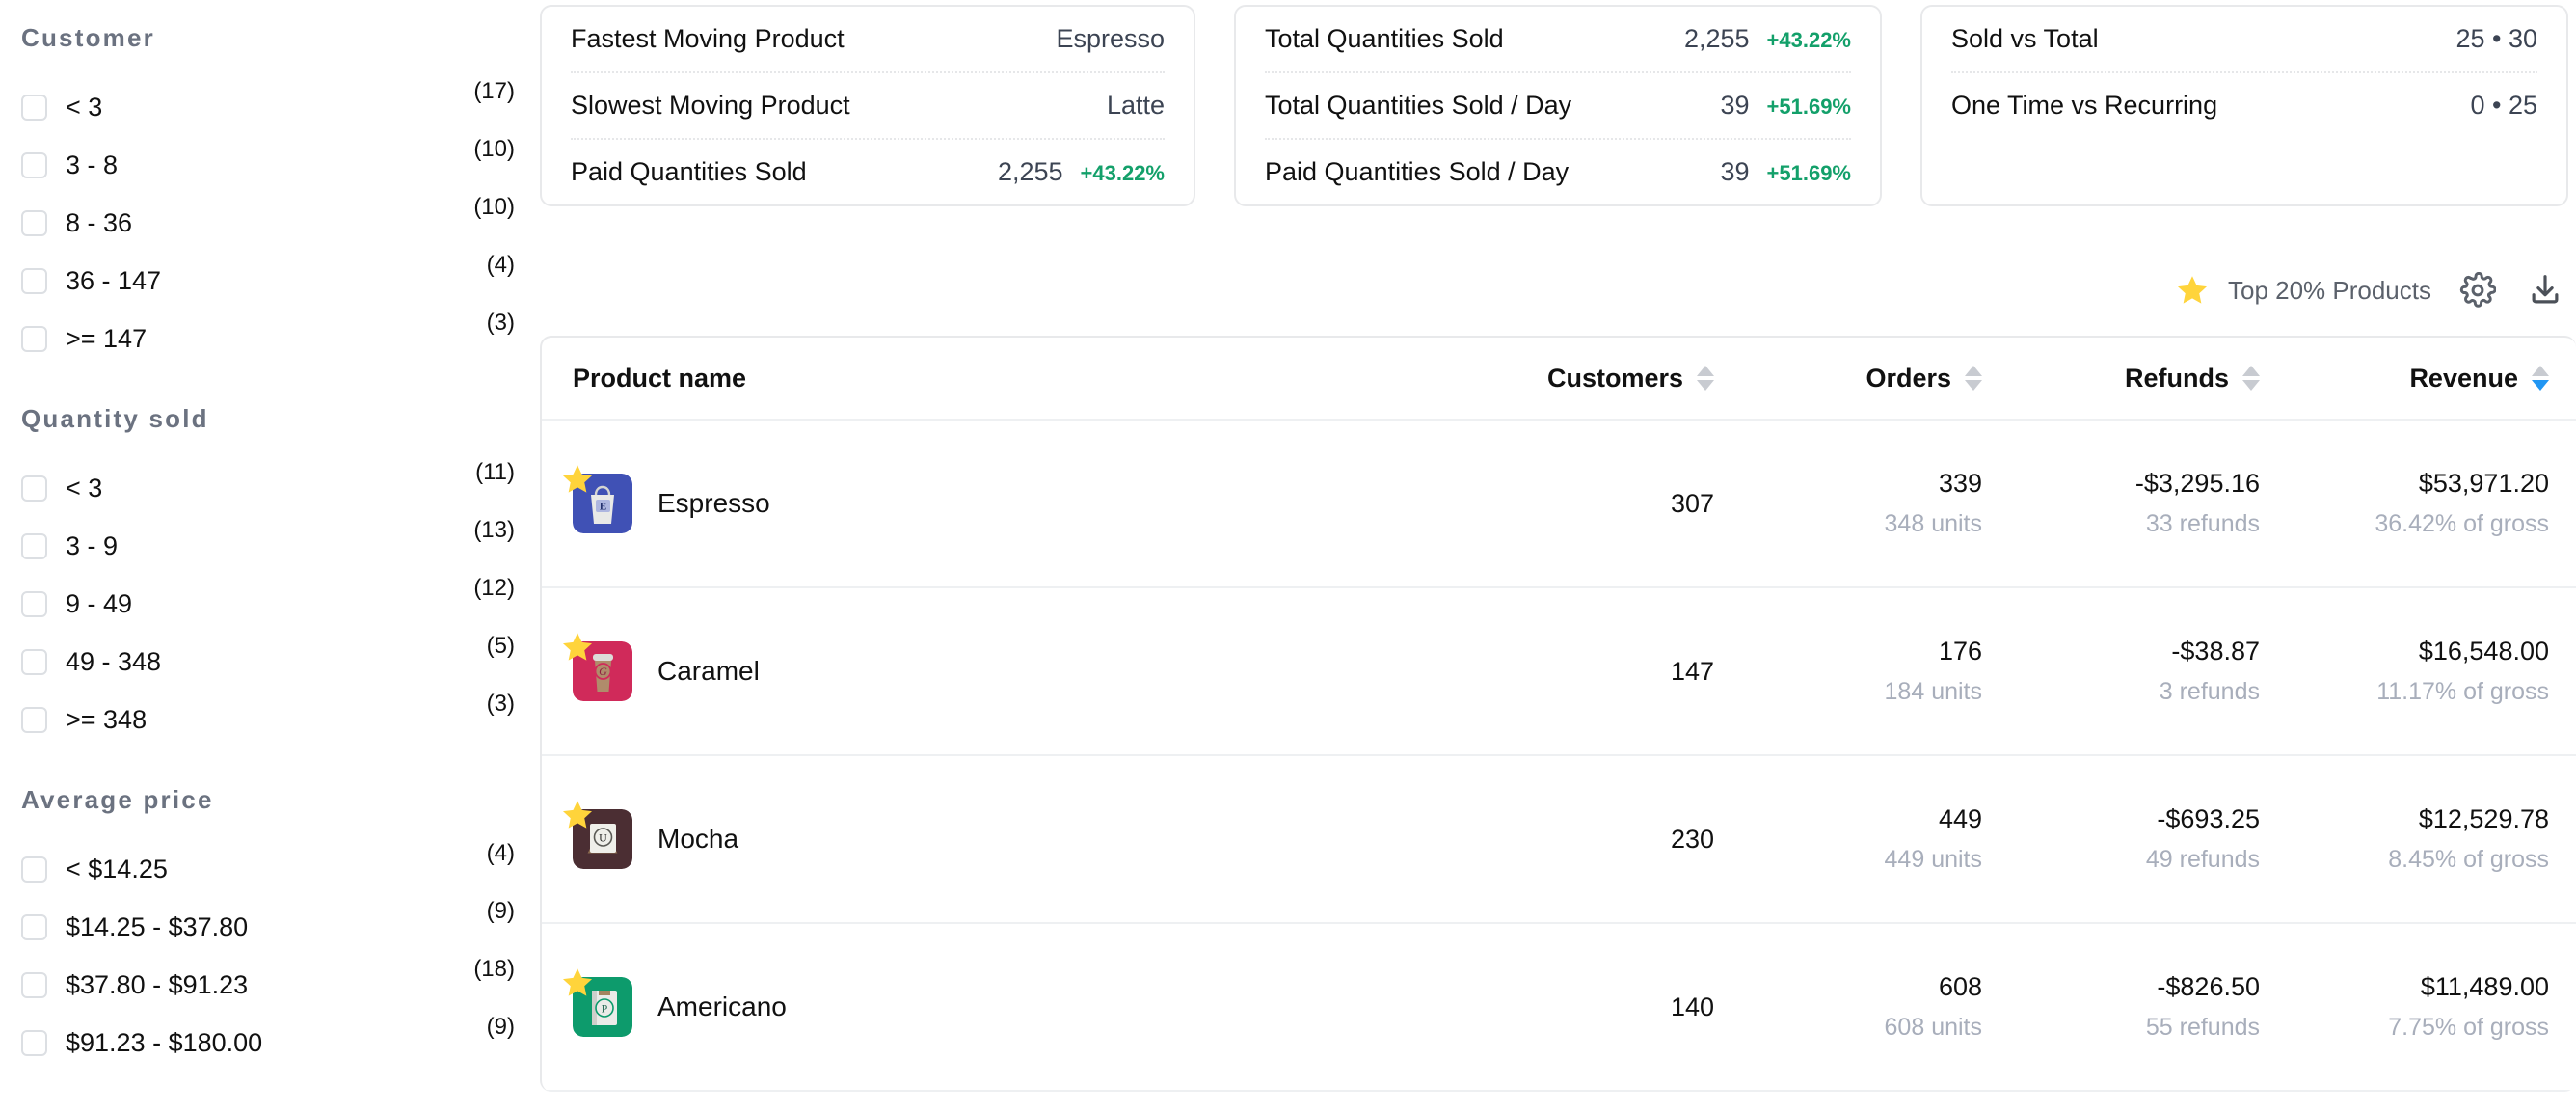 This screenshot has height=1114, width=2576. Describe the element at coordinates (501, 323) in the screenshot. I see `facet-option-count: (3)` at that location.